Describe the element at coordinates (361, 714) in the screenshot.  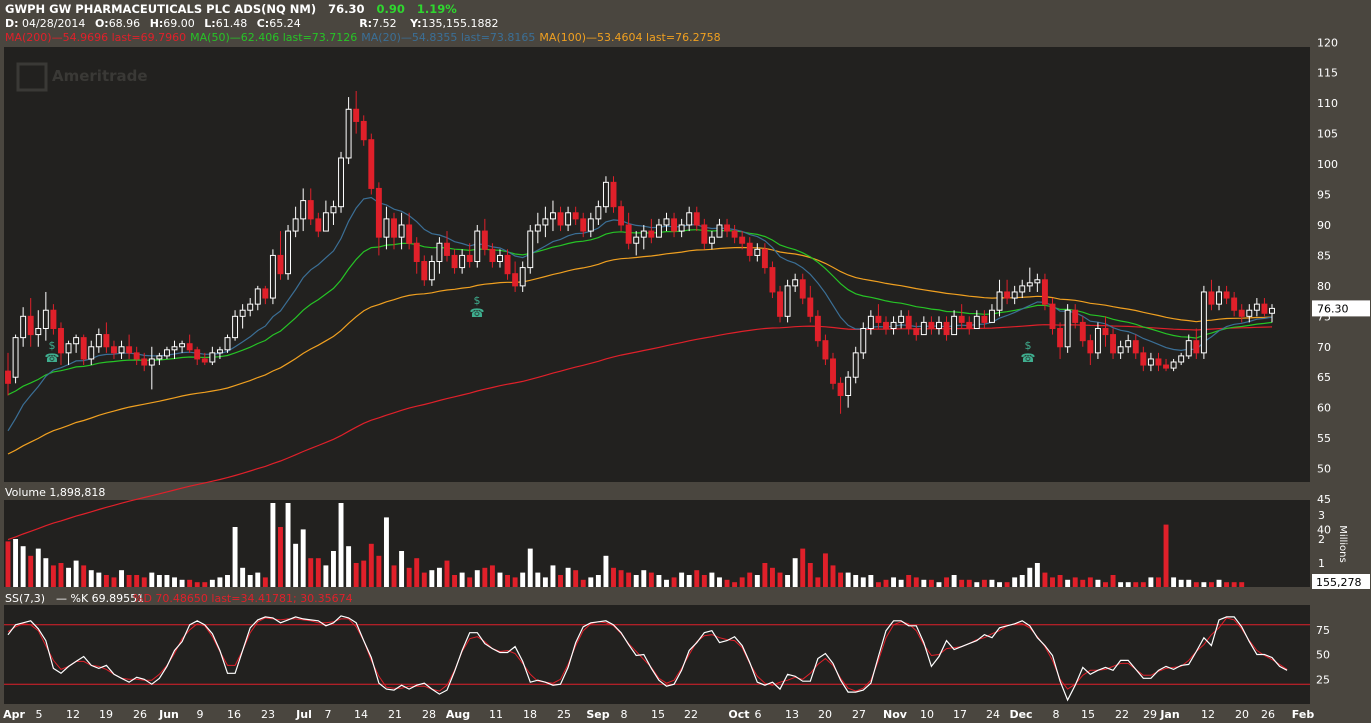
I see `x-axis-label: 14` at that location.